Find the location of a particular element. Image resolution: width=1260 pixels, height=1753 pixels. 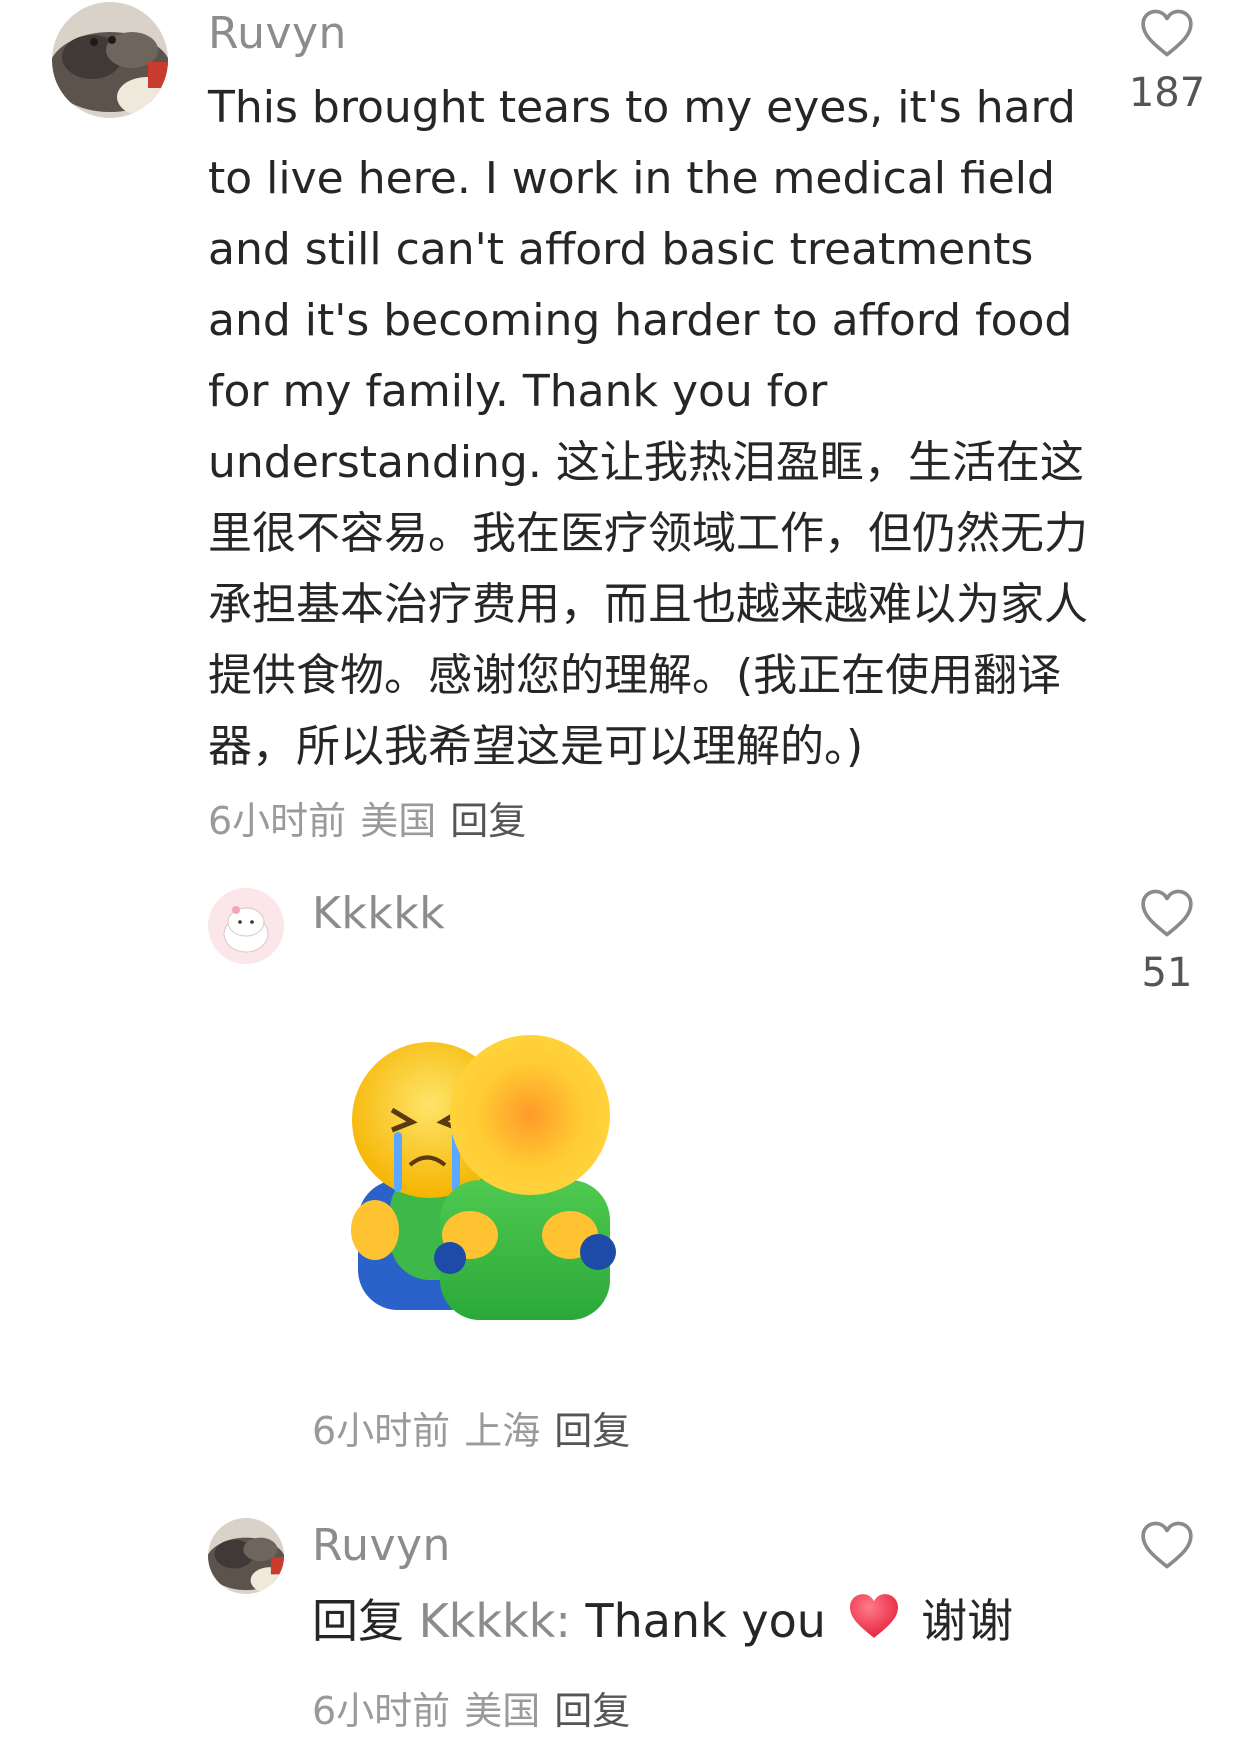

like-count: 51 is located at coordinates (1167, 973).